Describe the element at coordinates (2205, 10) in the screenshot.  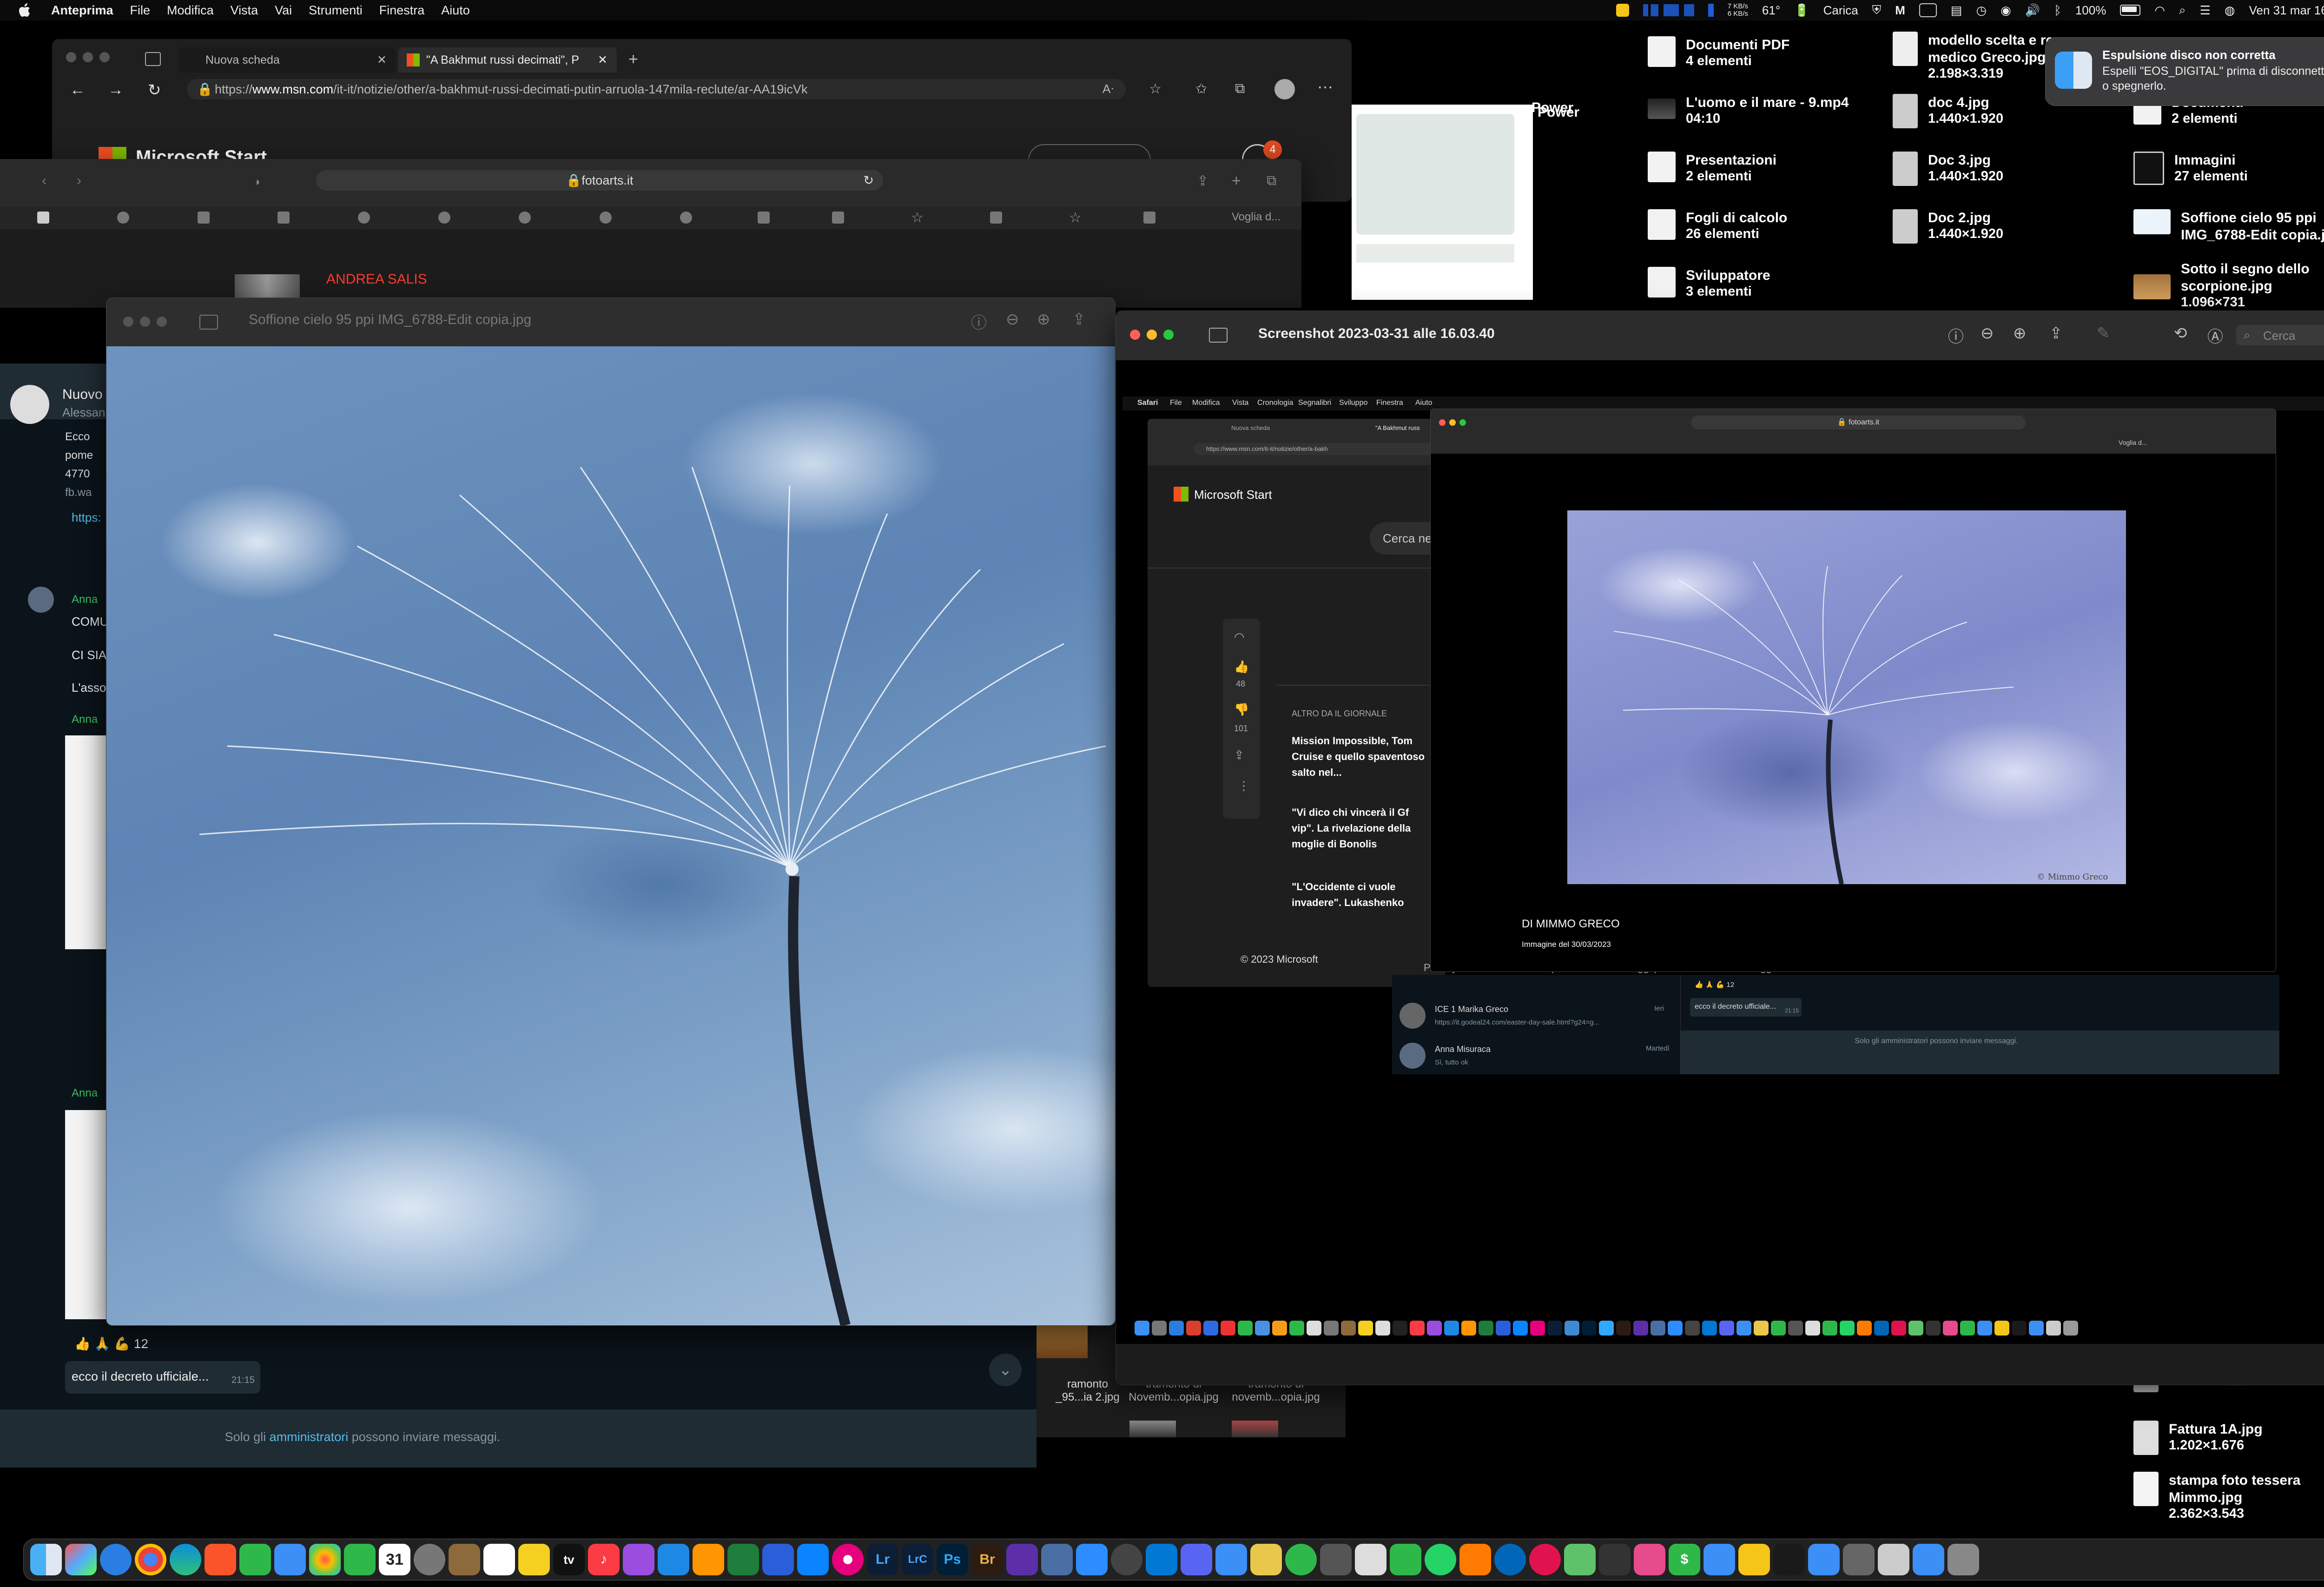
I see `control-center-icon: ☰` at that location.